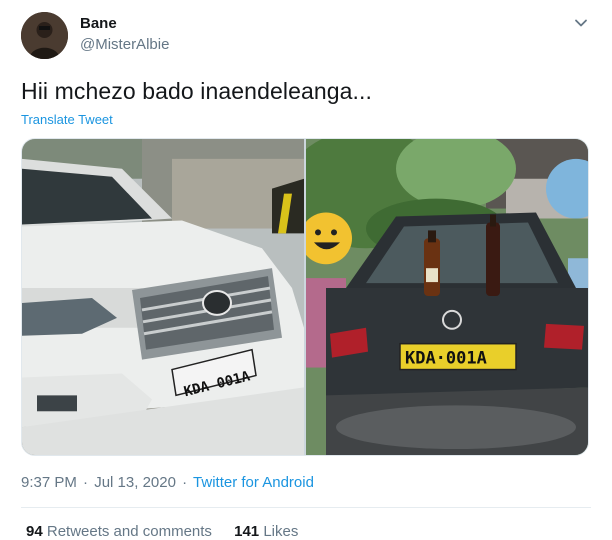 The width and height of the screenshot is (612, 540). What do you see at coordinates (446, 358) in the screenshot?
I see `right-plate-text: KDA·001A` at bounding box center [446, 358].